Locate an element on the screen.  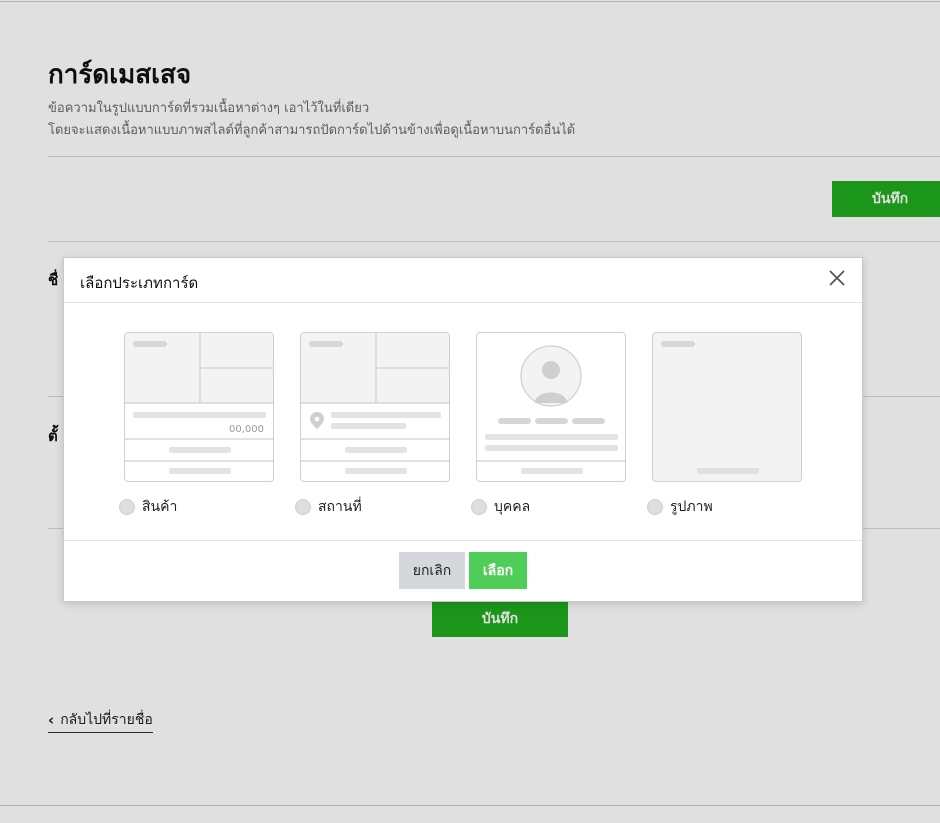
card-option-person: บุคคล is located at coordinates (548, 423).